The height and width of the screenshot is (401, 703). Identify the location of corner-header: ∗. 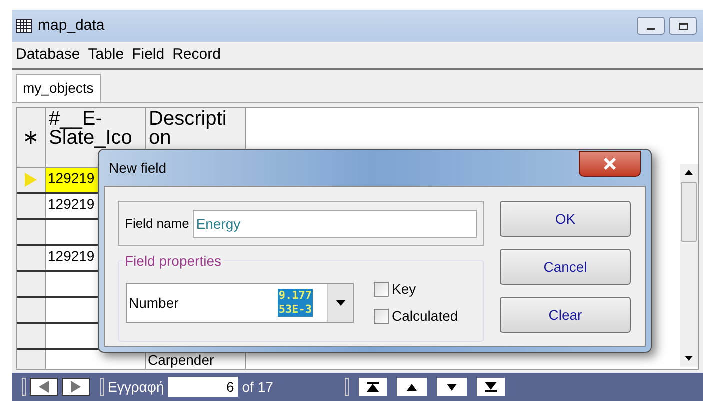
(31, 137).